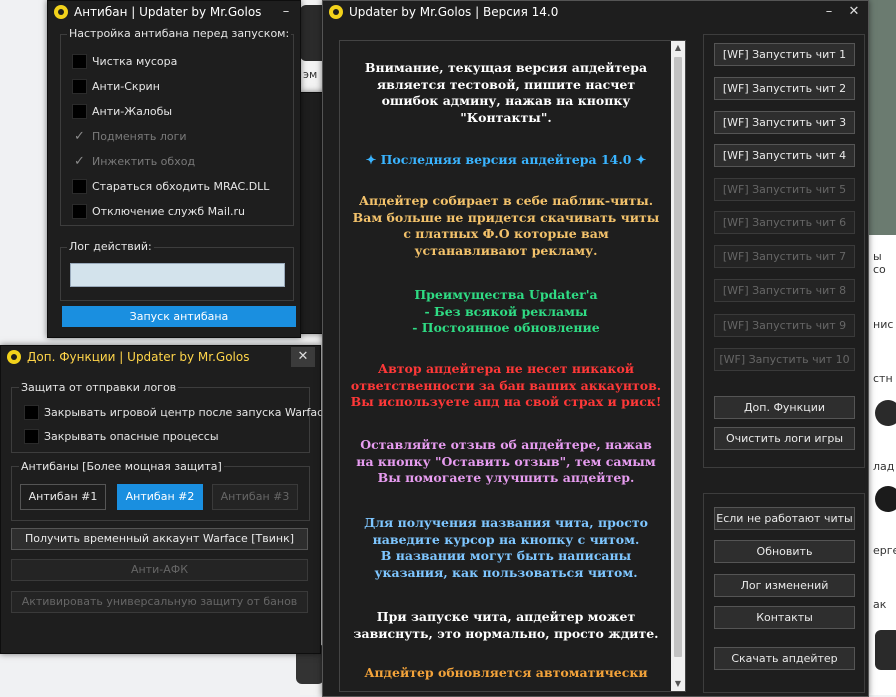 The image size is (896, 697). What do you see at coordinates (784, 222) in the screenshot?
I see `cheat-6-button: [WF] Запустить чит 6` at bounding box center [784, 222].